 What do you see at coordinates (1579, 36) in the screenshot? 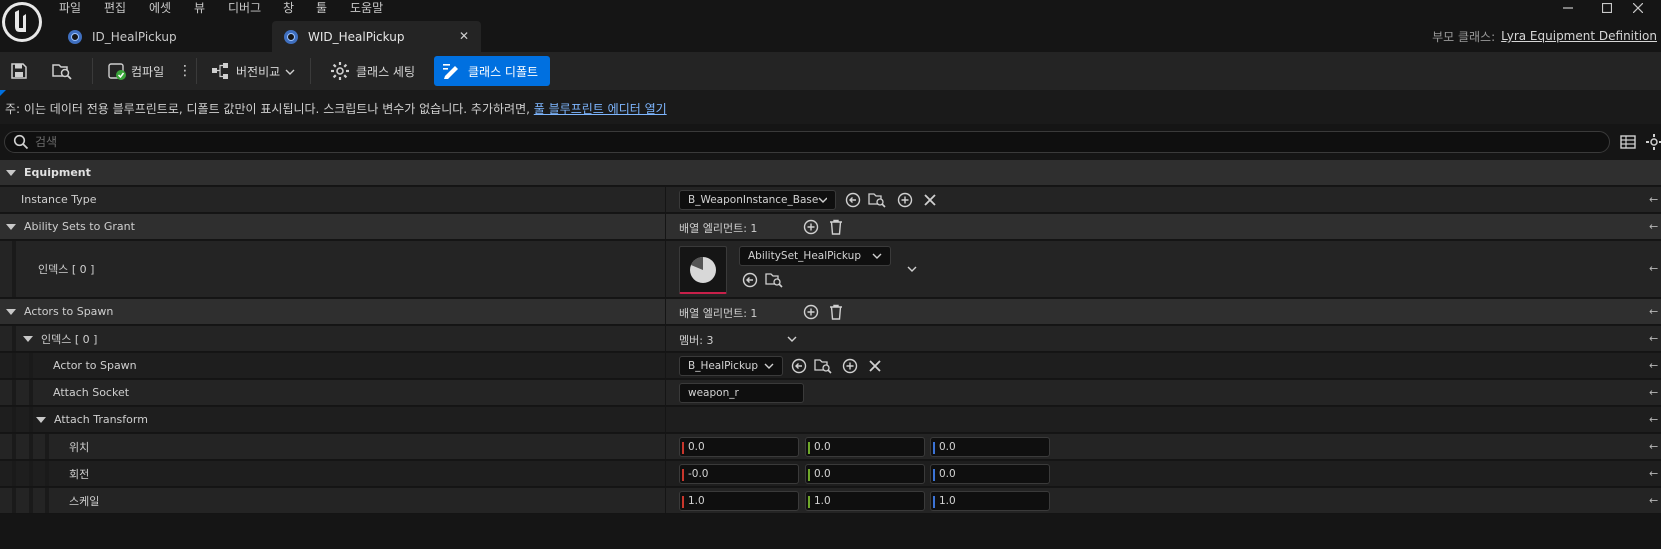
I see `parent-class-link: Lyra Equipment Definition` at bounding box center [1579, 36].